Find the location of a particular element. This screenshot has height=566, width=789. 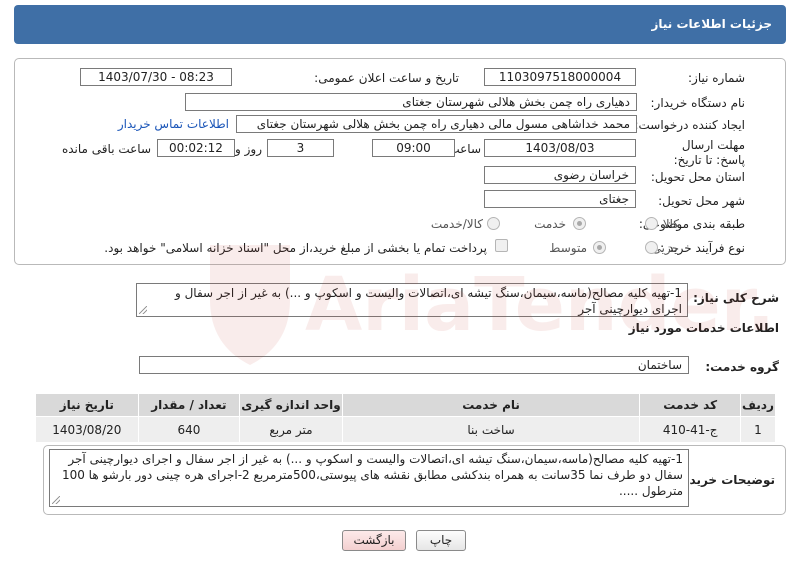

services-section-title: اطلاعات خدمات مورد نیاز is located at coordinates (703, 328).